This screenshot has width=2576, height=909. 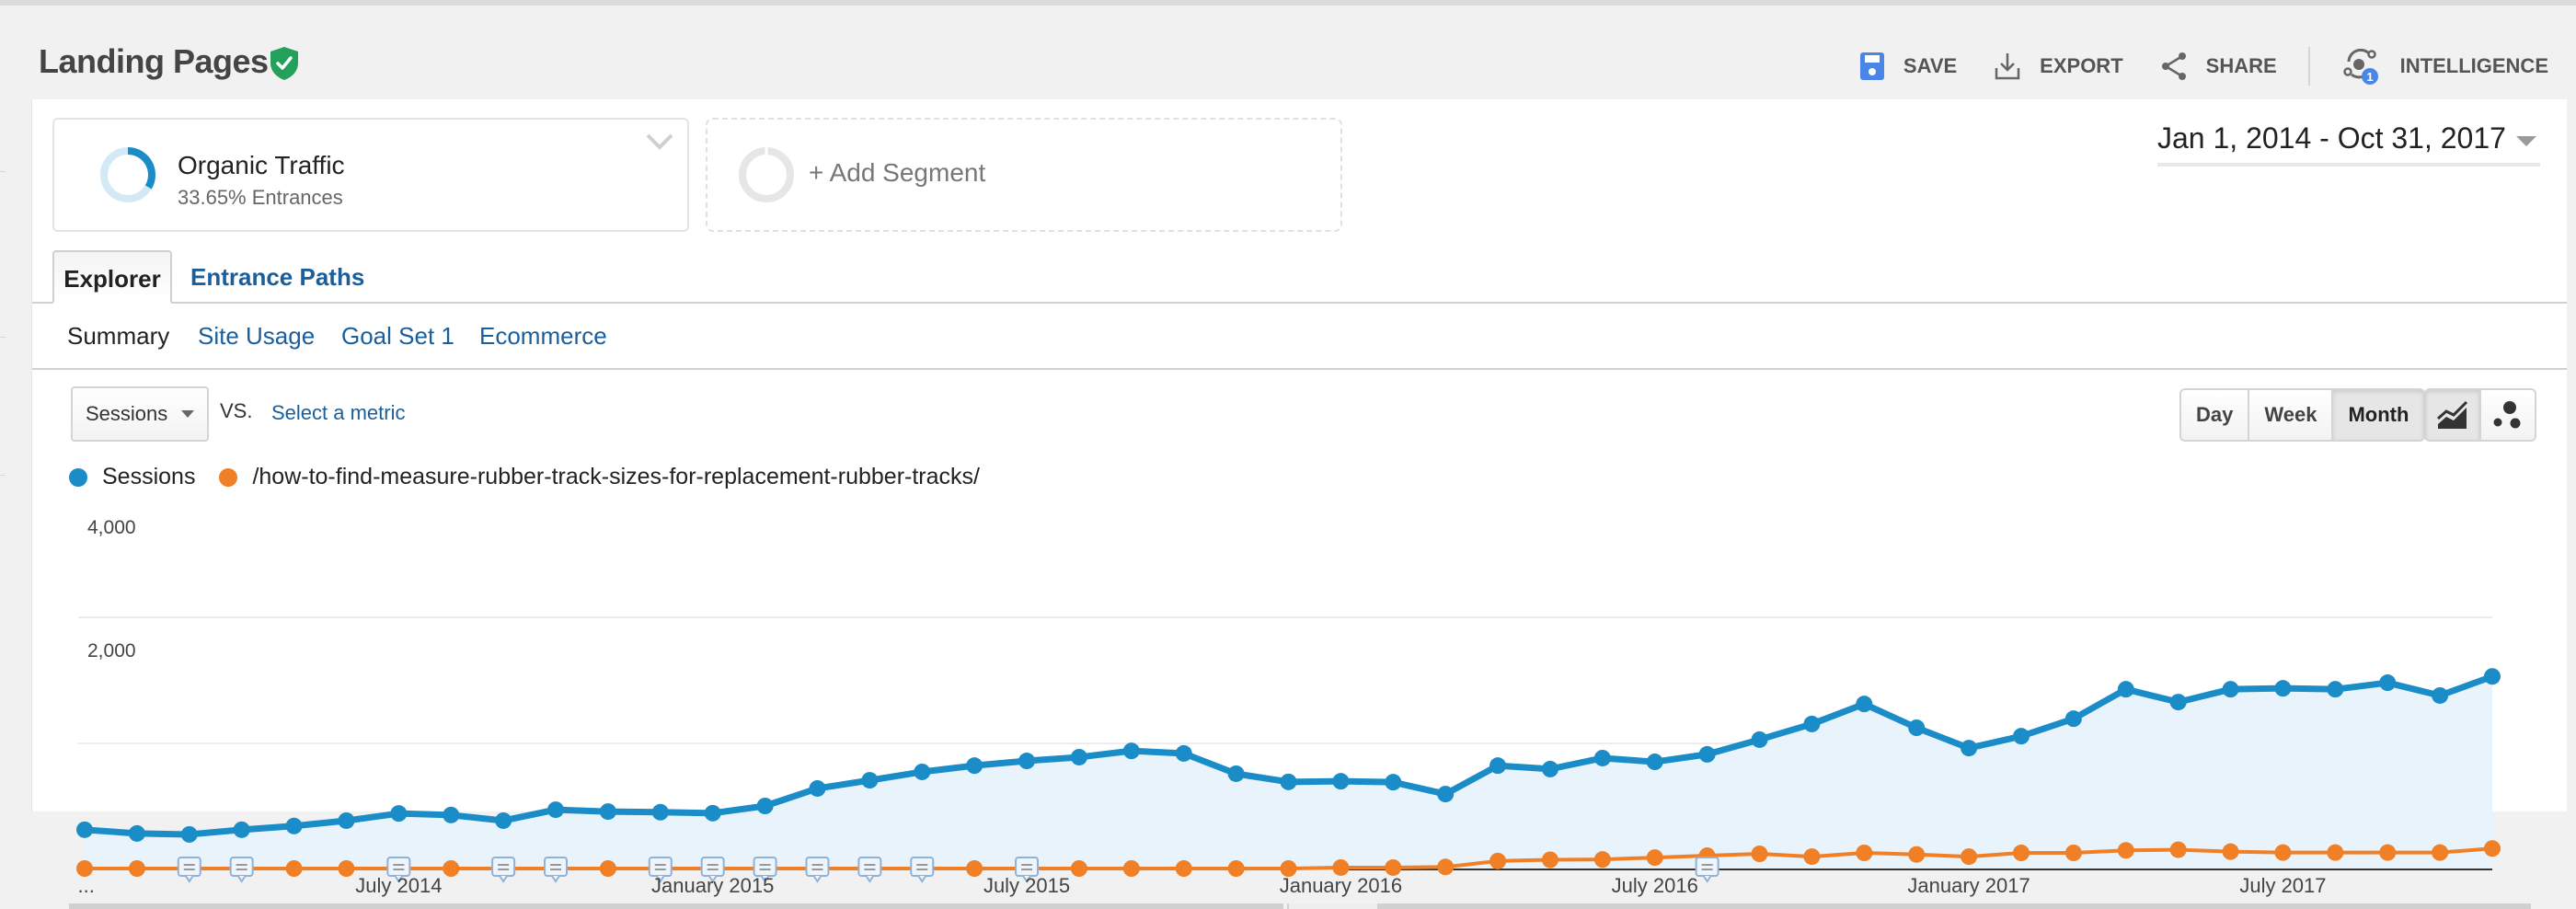 What do you see at coordinates (1333, 906) in the screenshot?
I see `chart-collapse-handle` at bounding box center [1333, 906].